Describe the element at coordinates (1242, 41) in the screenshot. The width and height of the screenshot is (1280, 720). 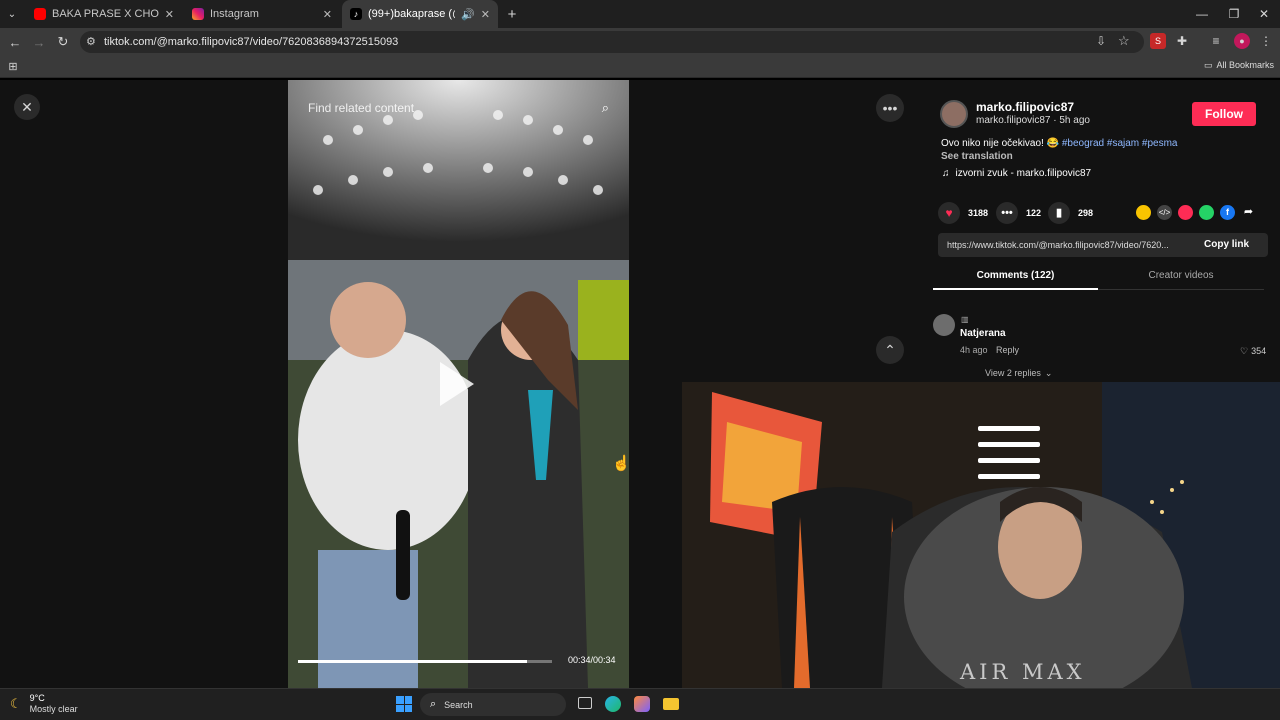
I see `profile-avatar: ●` at that location.